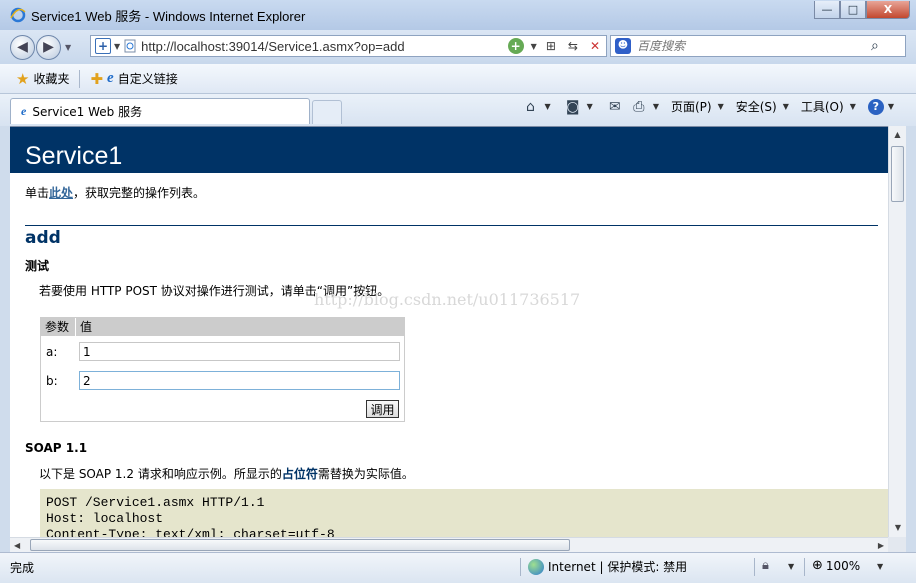 Image resolution: width=916 pixels, height=583 pixels. I want to click on scroll-down-icon: ▼, so click(898, 528).